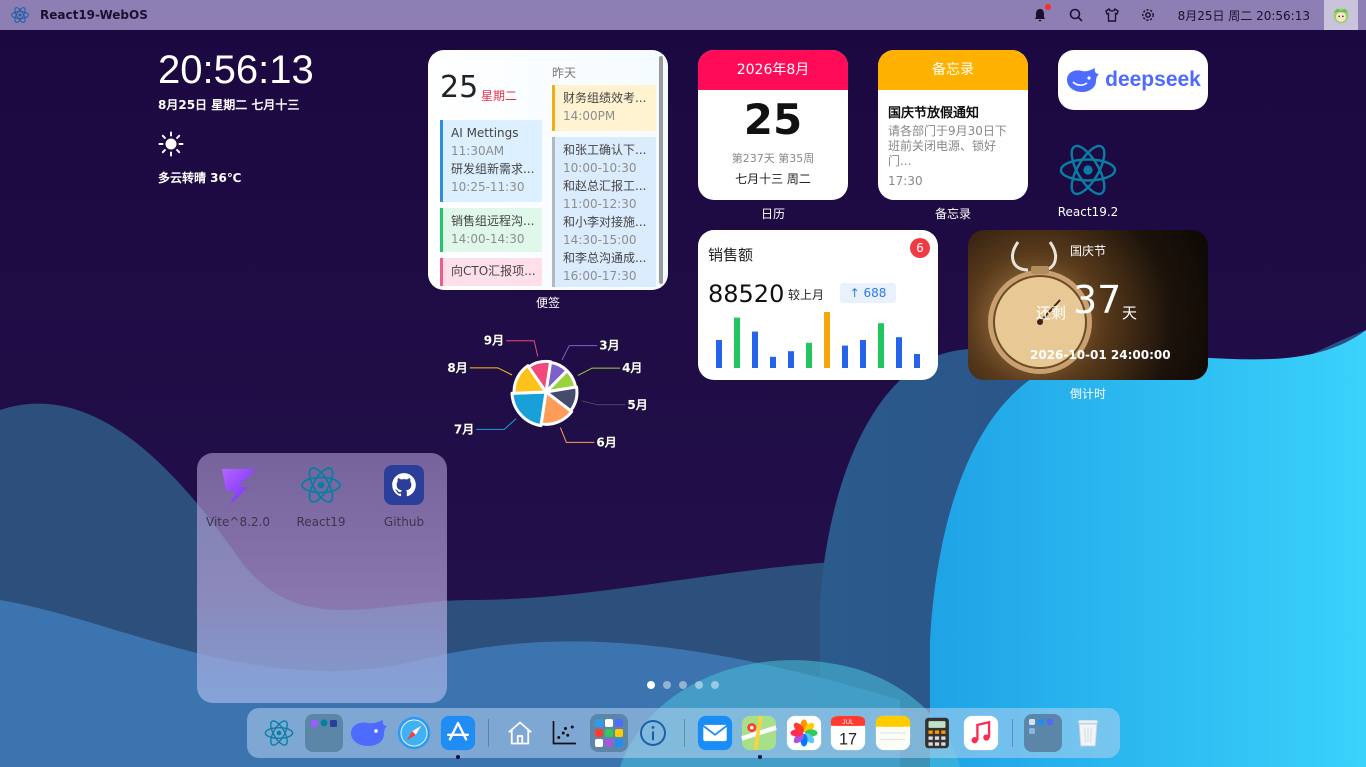 The height and width of the screenshot is (767, 1366). Describe the element at coordinates (934, 113) in the screenshot. I see `memo-title: 国庆节放假通知` at that location.